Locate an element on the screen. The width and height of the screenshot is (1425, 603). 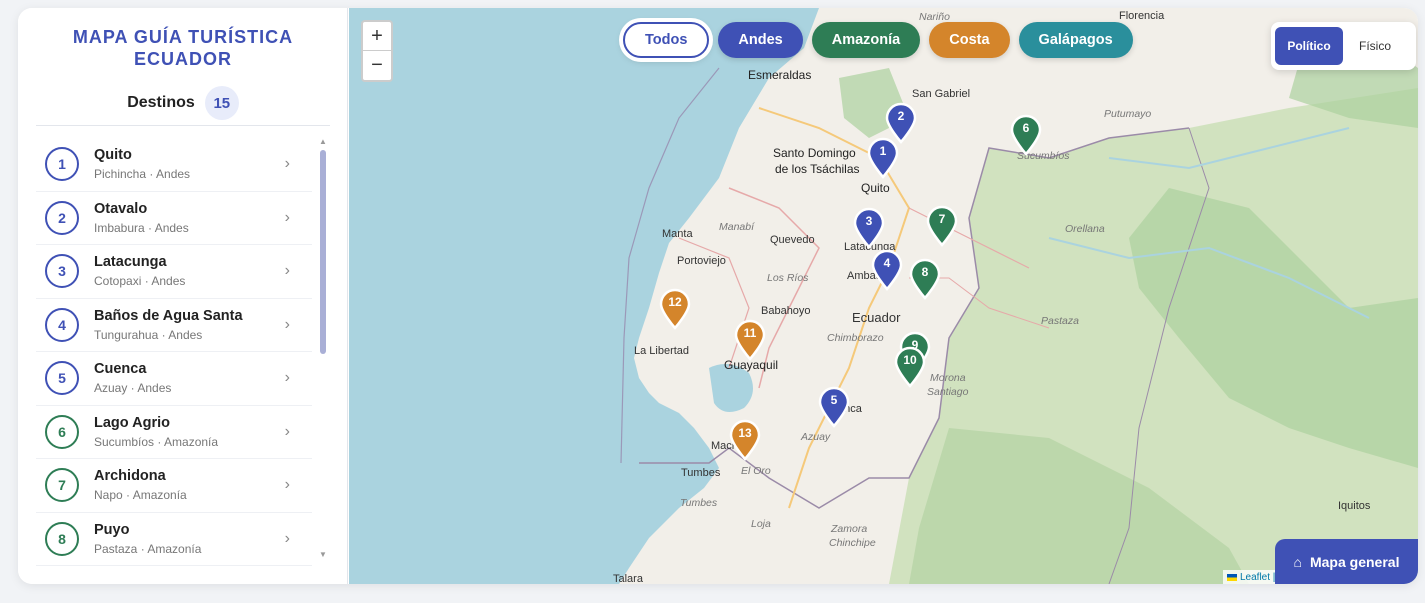
map-marker-3: 3 is located at coordinates (869, 228).